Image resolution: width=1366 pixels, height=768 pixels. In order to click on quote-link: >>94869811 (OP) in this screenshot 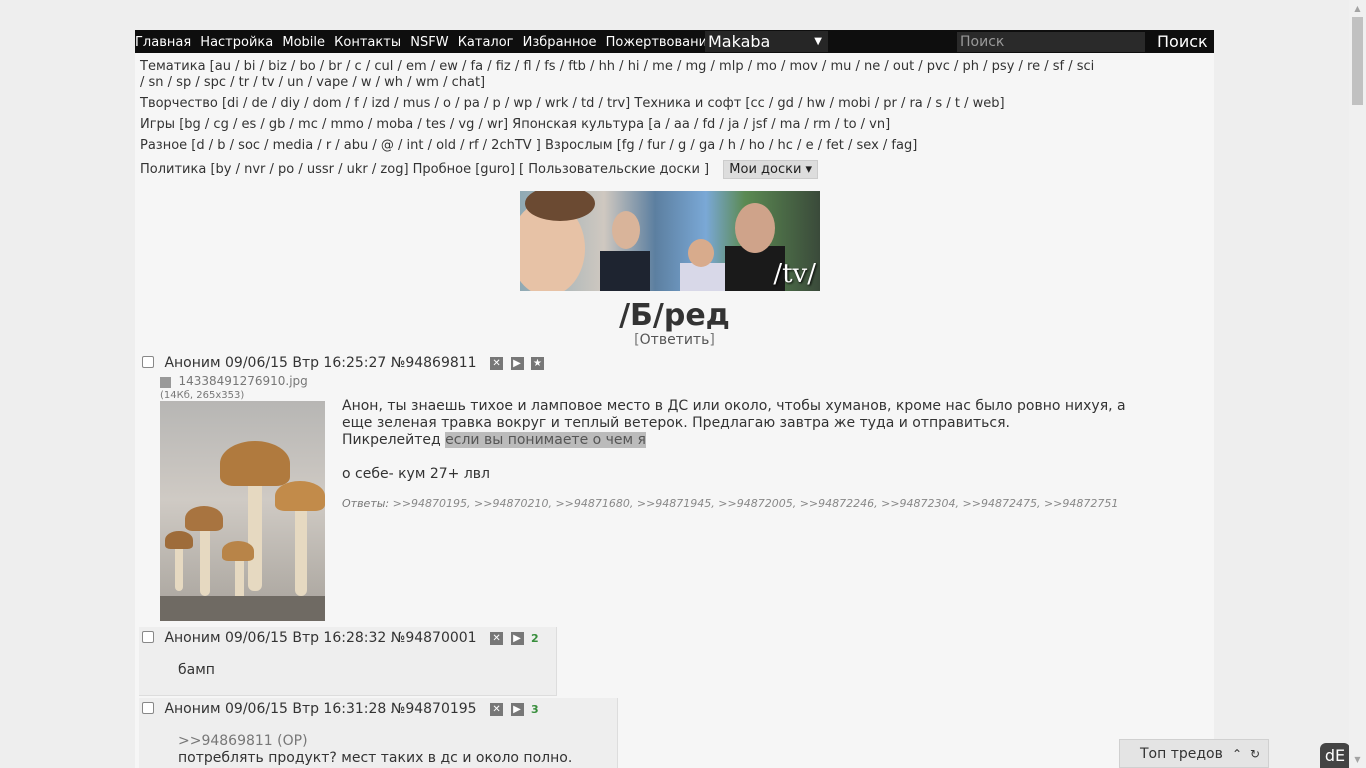, I will do `click(375, 741)`.